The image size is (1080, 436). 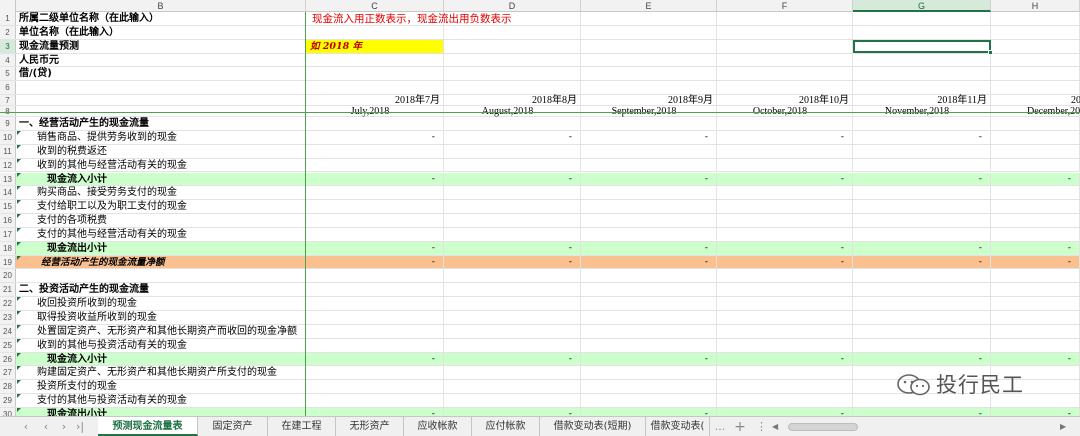 I want to click on row-number: 21, so click(x=8, y=290).